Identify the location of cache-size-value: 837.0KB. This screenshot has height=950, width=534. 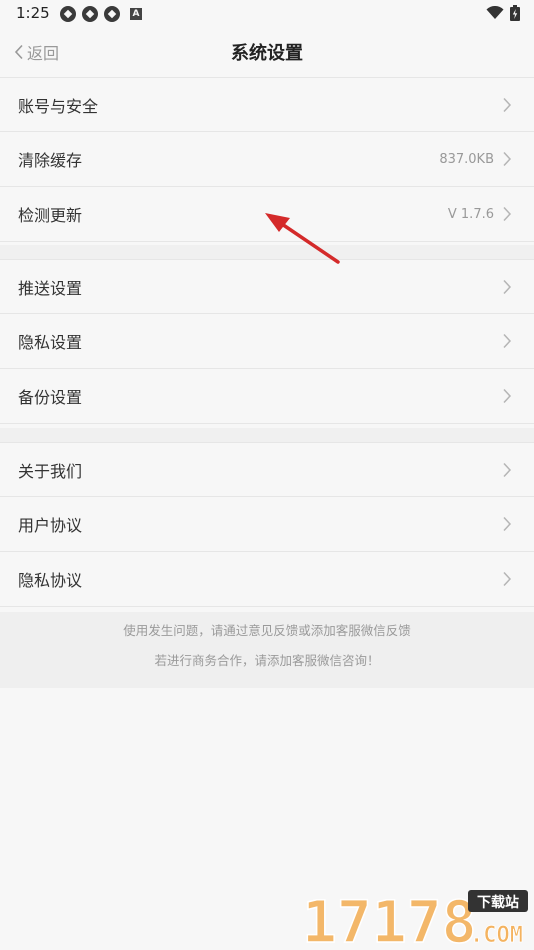
(466, 159).